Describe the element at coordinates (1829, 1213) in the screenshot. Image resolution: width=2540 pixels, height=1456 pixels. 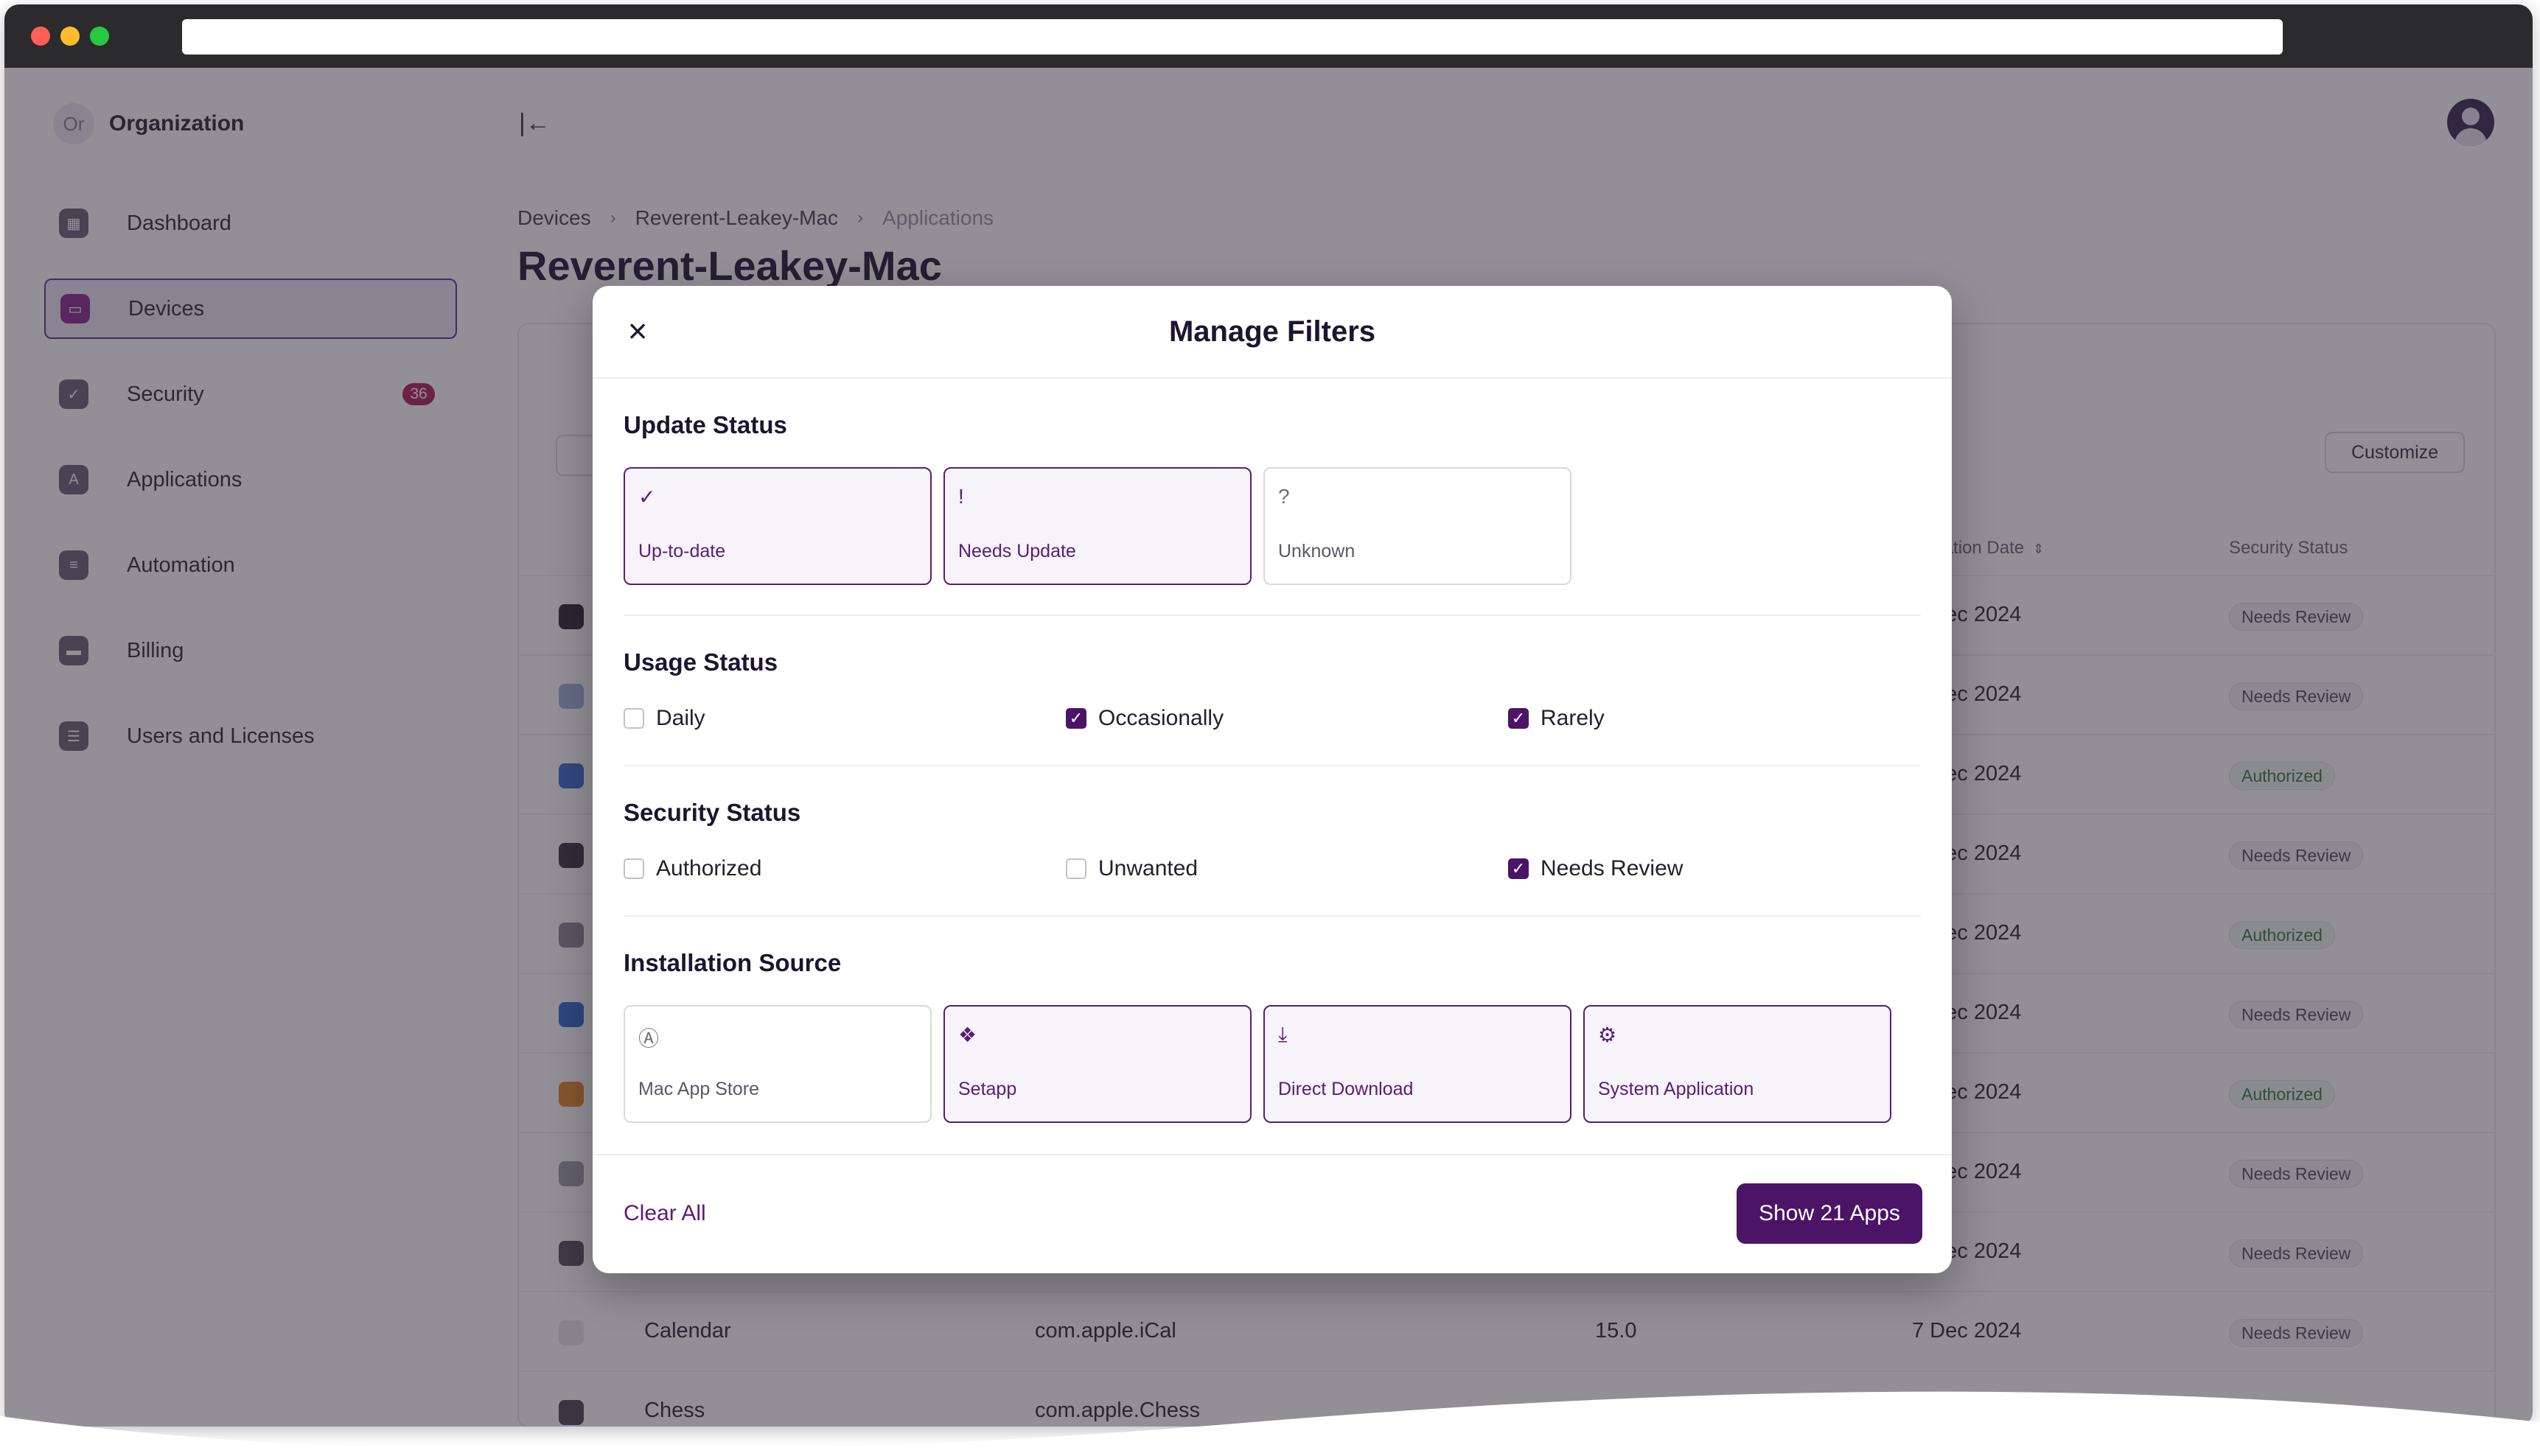
I see `show-apps-button: Show 21 Apps` at that location.